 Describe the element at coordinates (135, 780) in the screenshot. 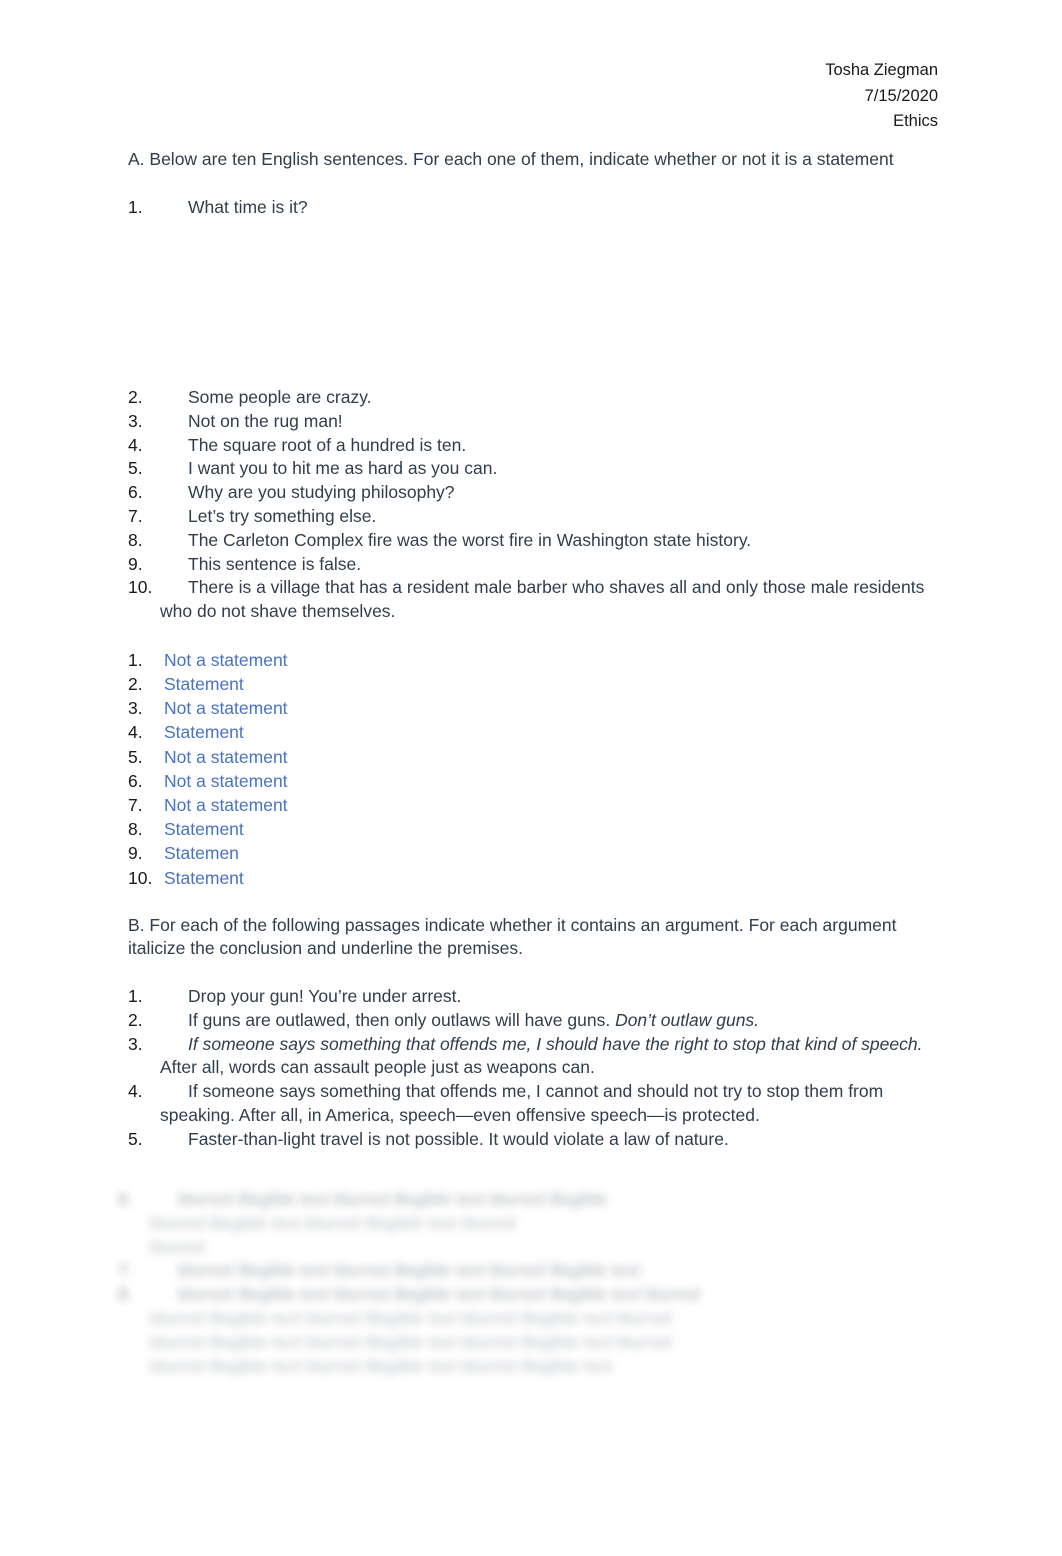

I see `answer-number: 6.` at that location.